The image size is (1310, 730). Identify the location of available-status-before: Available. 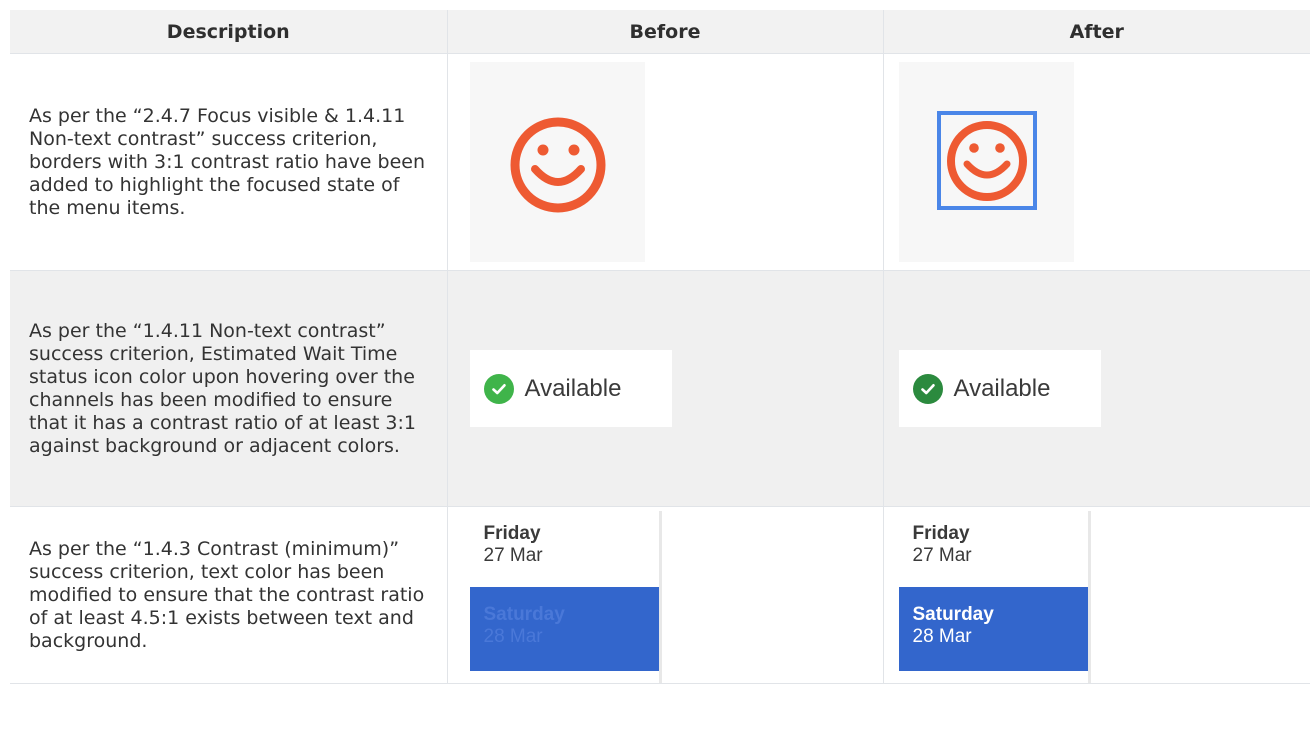
(570, 388).